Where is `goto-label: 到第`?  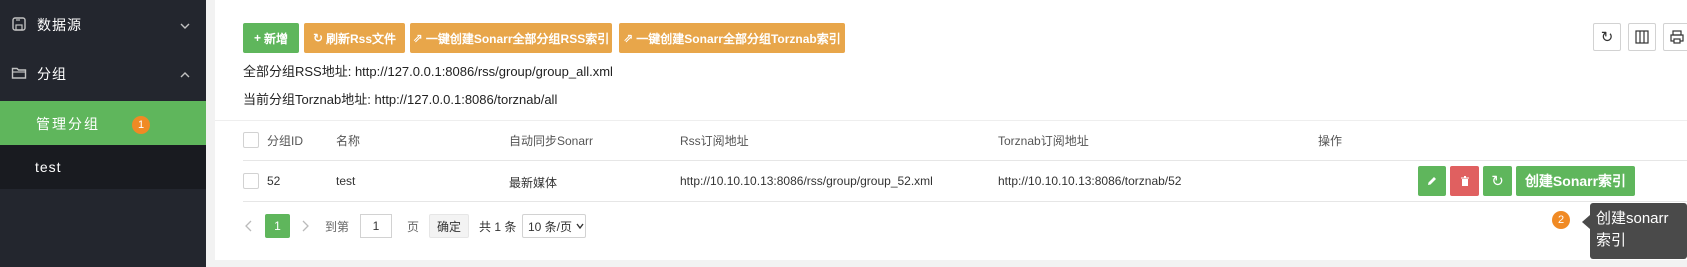
goto-label: 到第 is located at coordinates (337, 226).